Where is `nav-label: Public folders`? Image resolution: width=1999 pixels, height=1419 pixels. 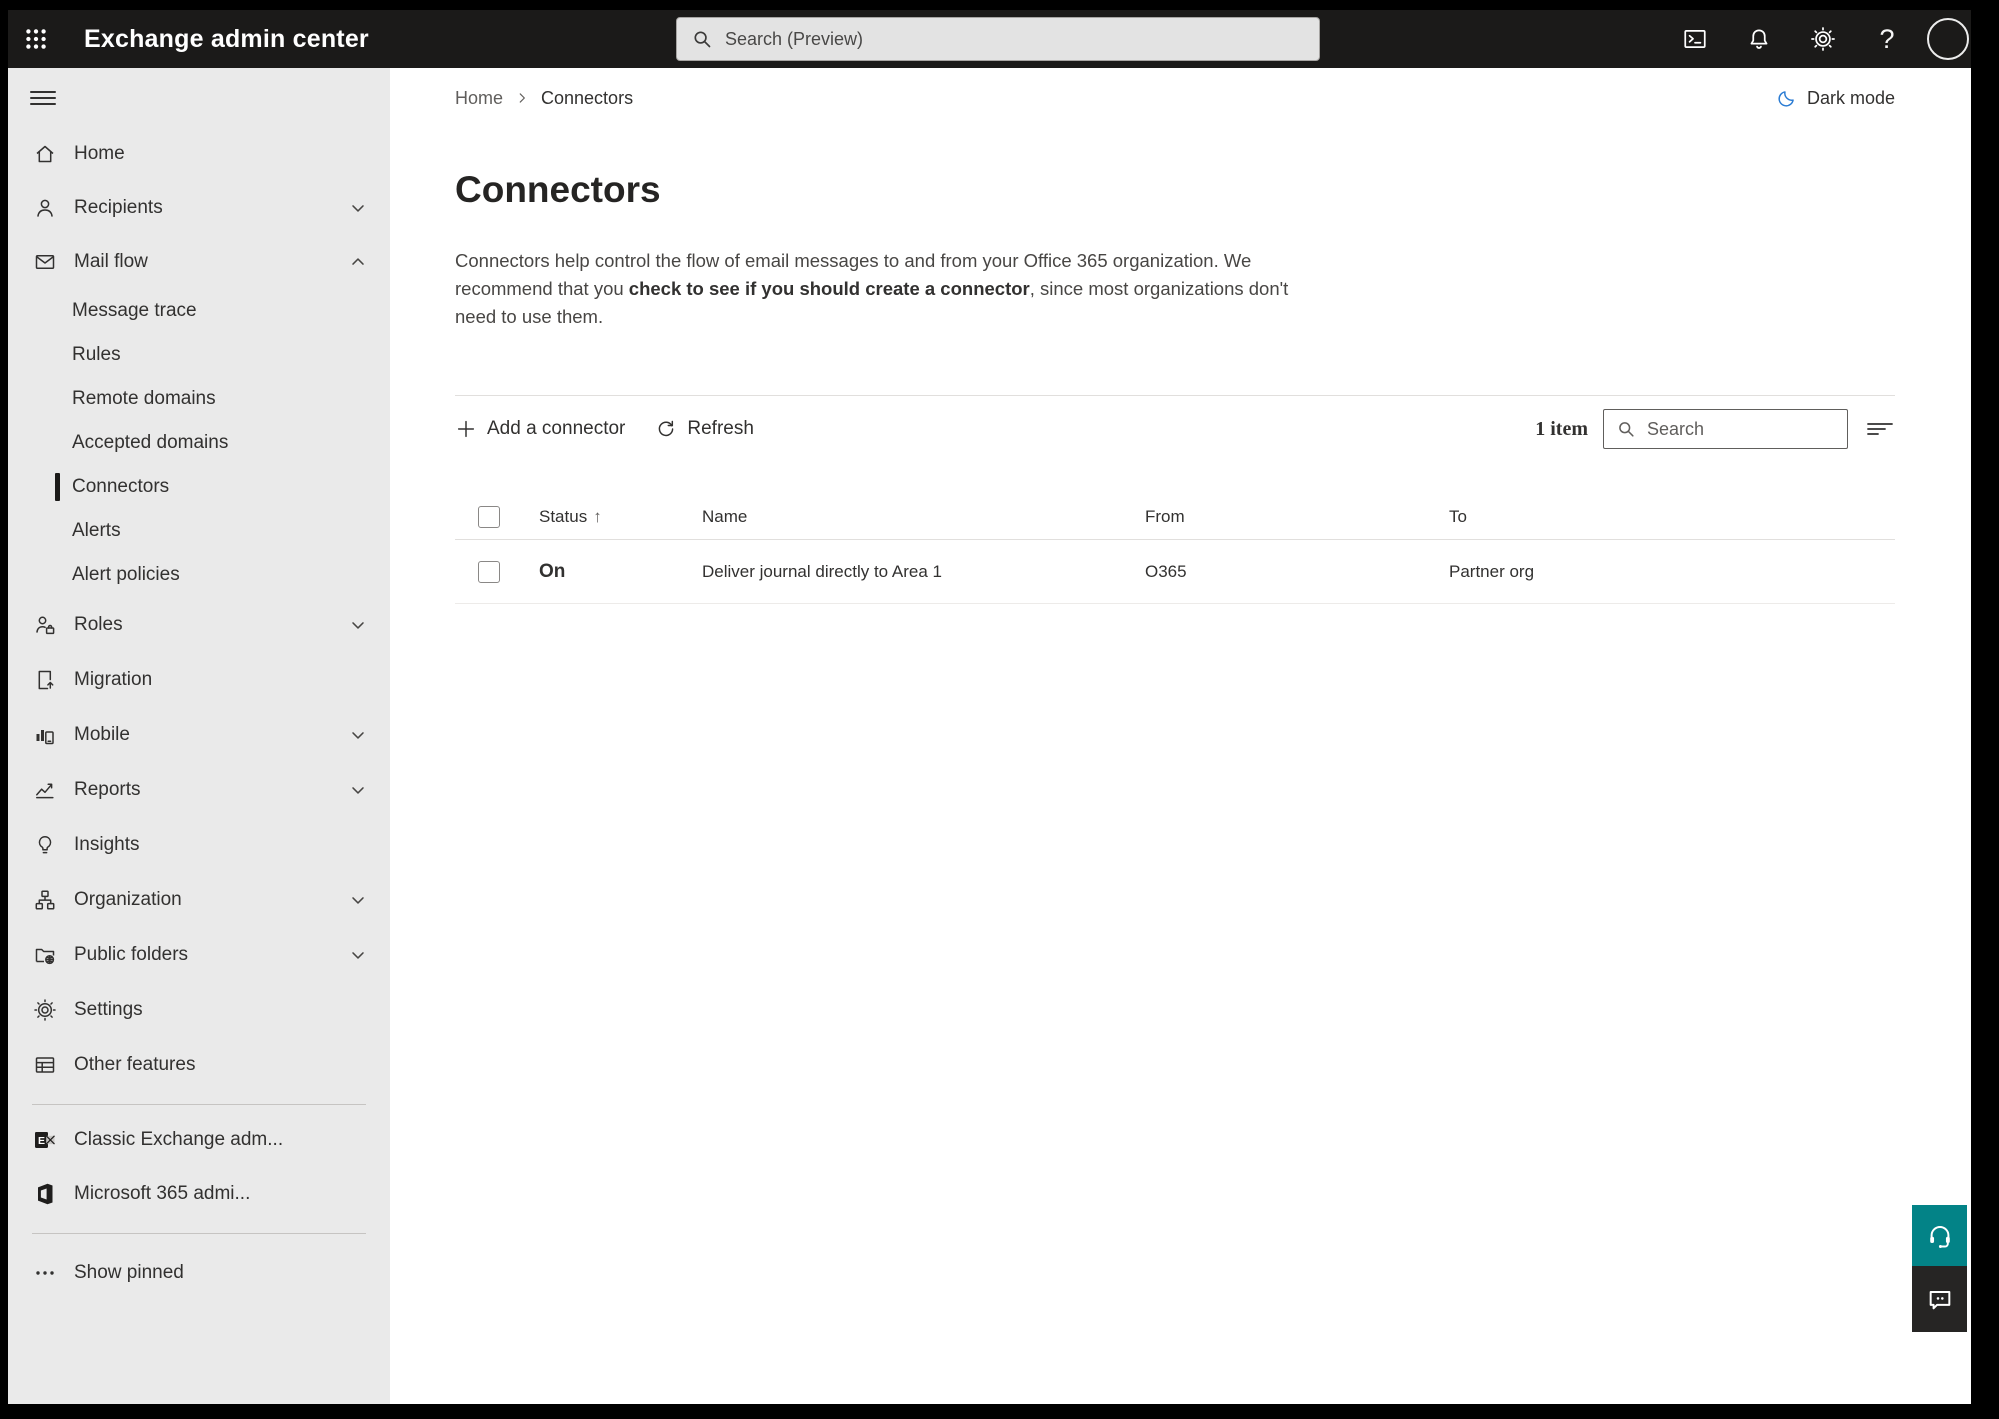
nav-label: Public folders is located at coordinates (131, 954).